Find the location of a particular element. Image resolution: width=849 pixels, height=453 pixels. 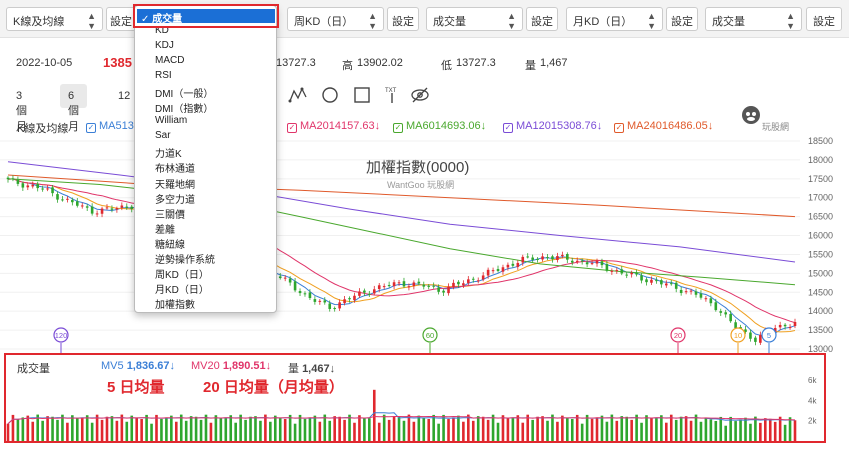

dropdown-item: MACD is located at coordinates (169, 60).